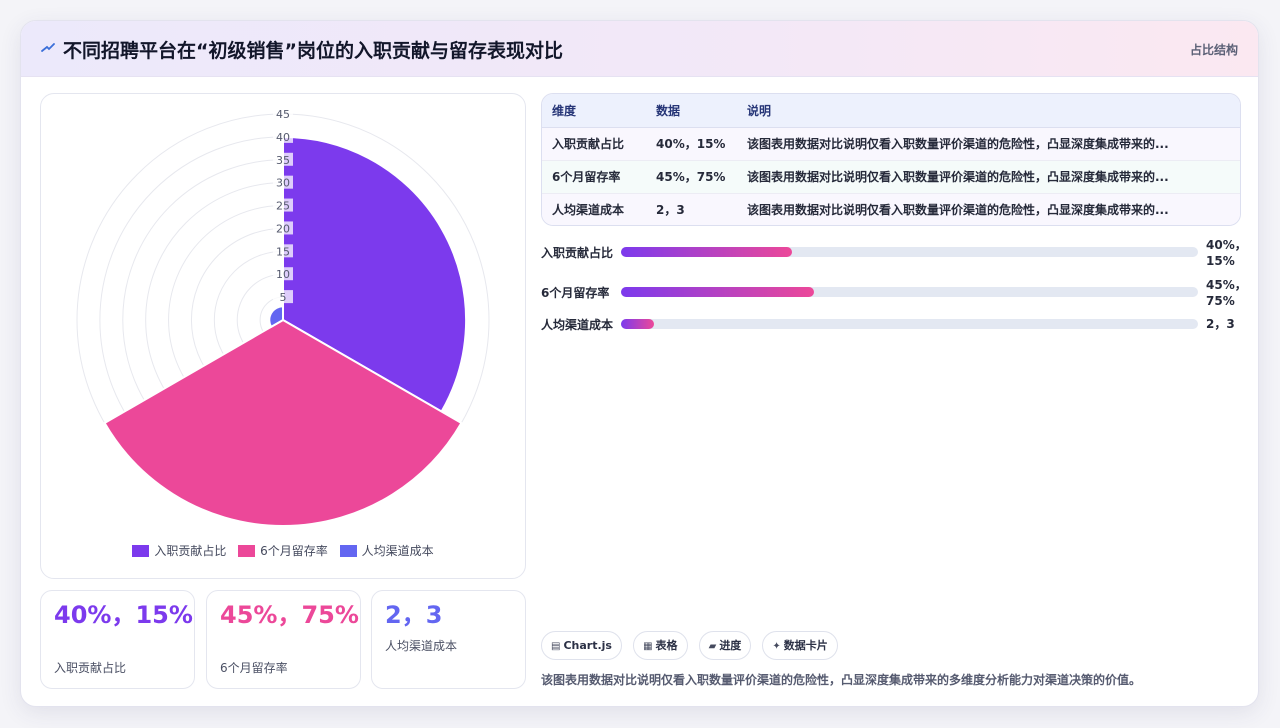  Describe the element at coordinates (283, 206) in the screenshot. I see `tick-label: 25` at that location.